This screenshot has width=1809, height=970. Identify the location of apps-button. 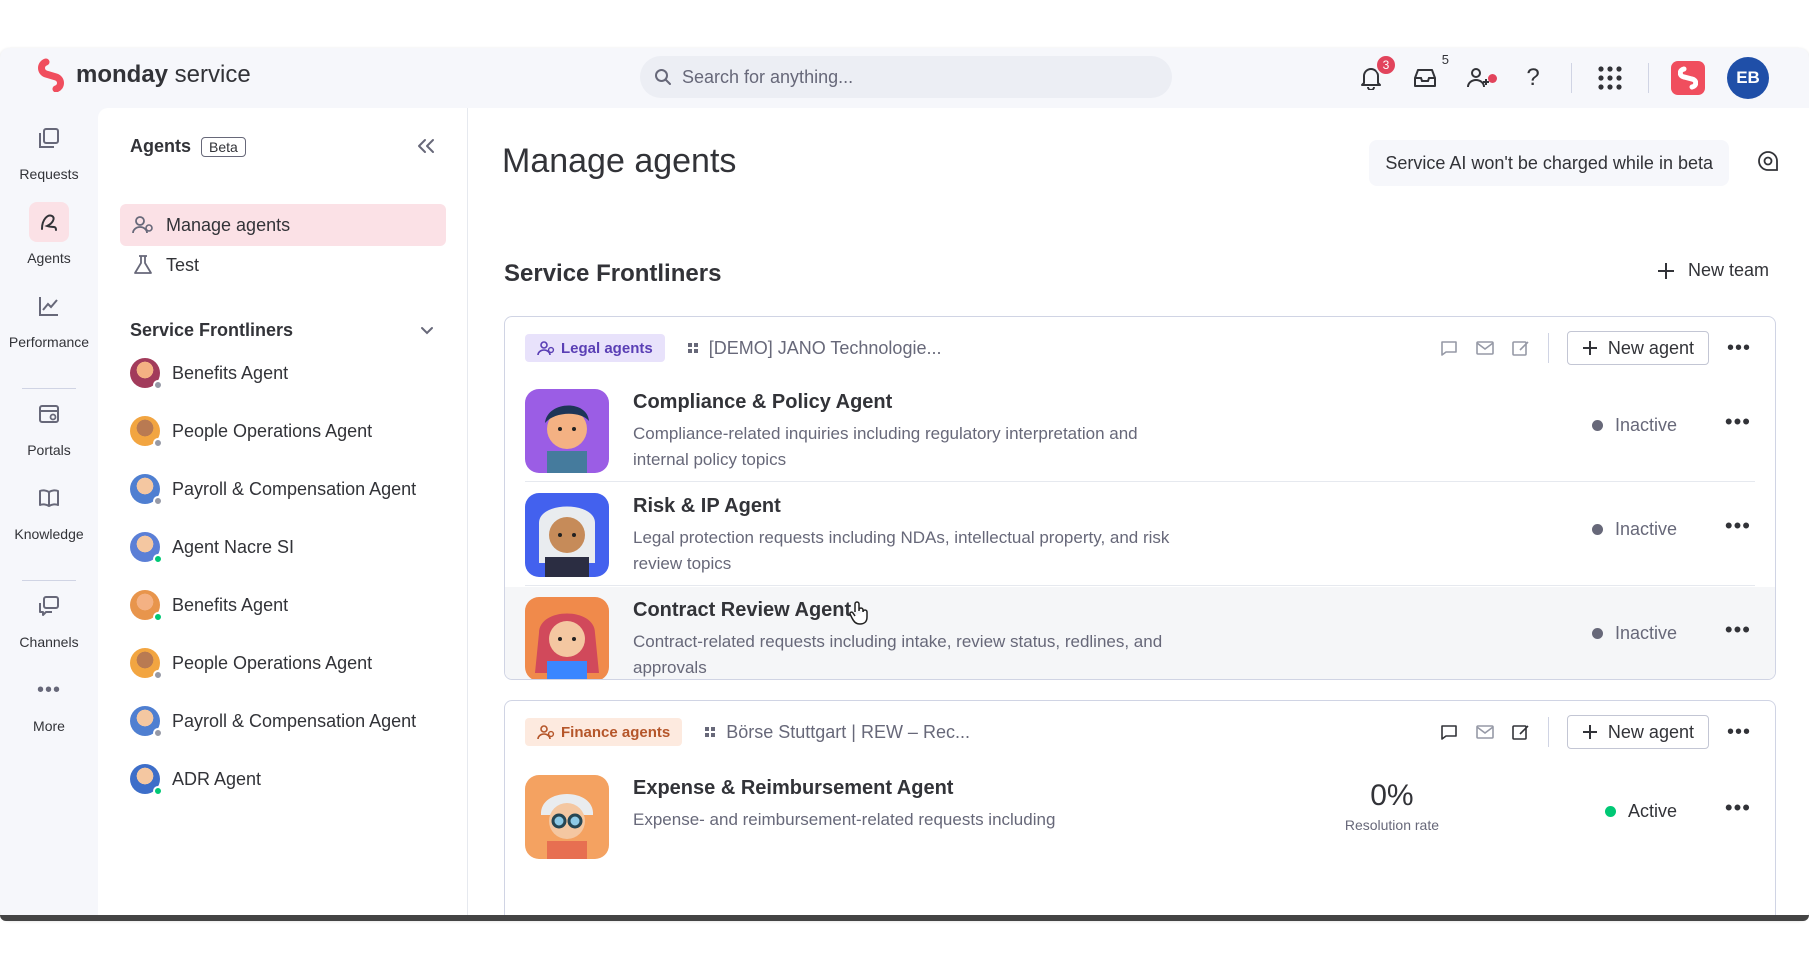
(1610, 78).